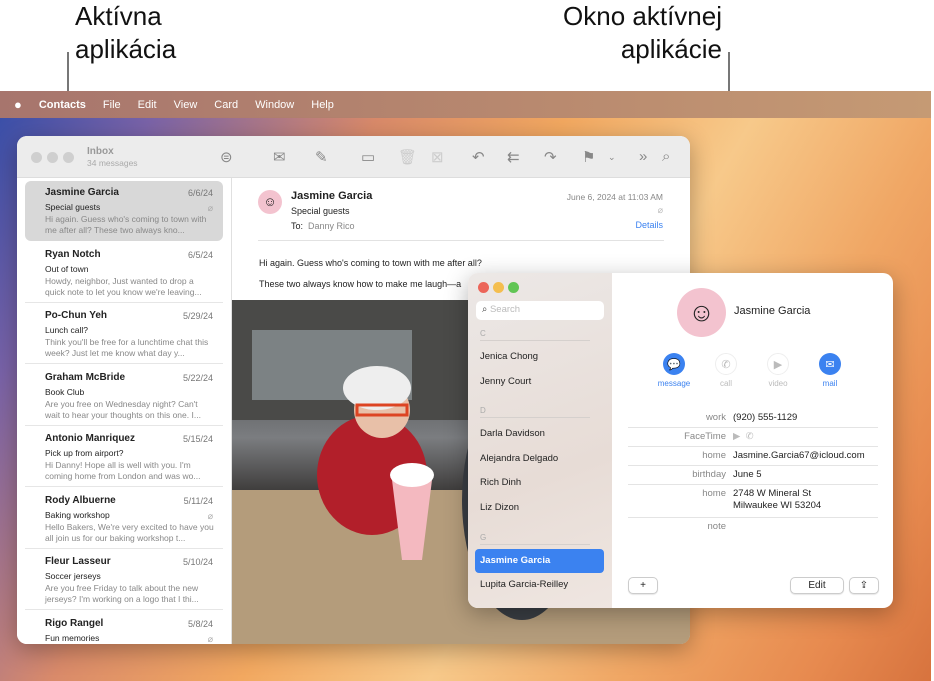  Describe the element at coordinates (725, 383) in the screenshot. I see `action-label: call` at that location.